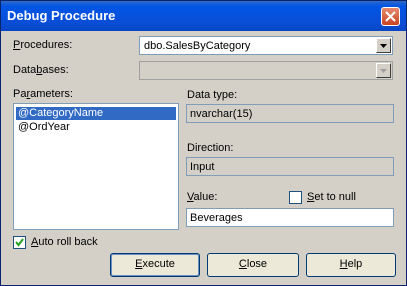 Image resolution: width=407 pixels, height=286 pixels. What do you see at coordinates (343, 264) in the screenshot?
I see `mnemonic-char: H` at bounding box center [343, 264].